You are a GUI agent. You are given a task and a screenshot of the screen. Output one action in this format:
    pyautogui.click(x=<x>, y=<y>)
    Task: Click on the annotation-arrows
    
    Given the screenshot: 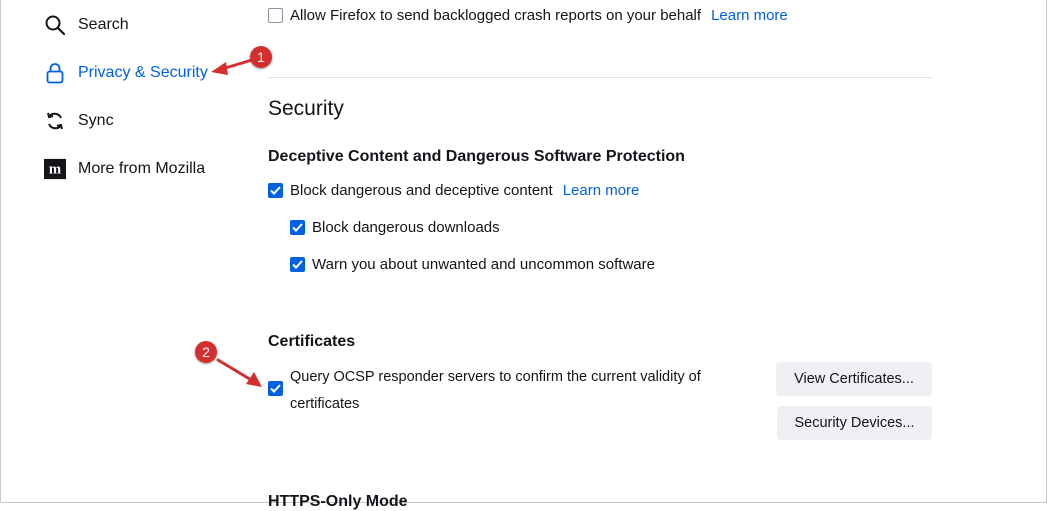 What is the action you would take?
    pyautogui.click(x=236, y=222)
    